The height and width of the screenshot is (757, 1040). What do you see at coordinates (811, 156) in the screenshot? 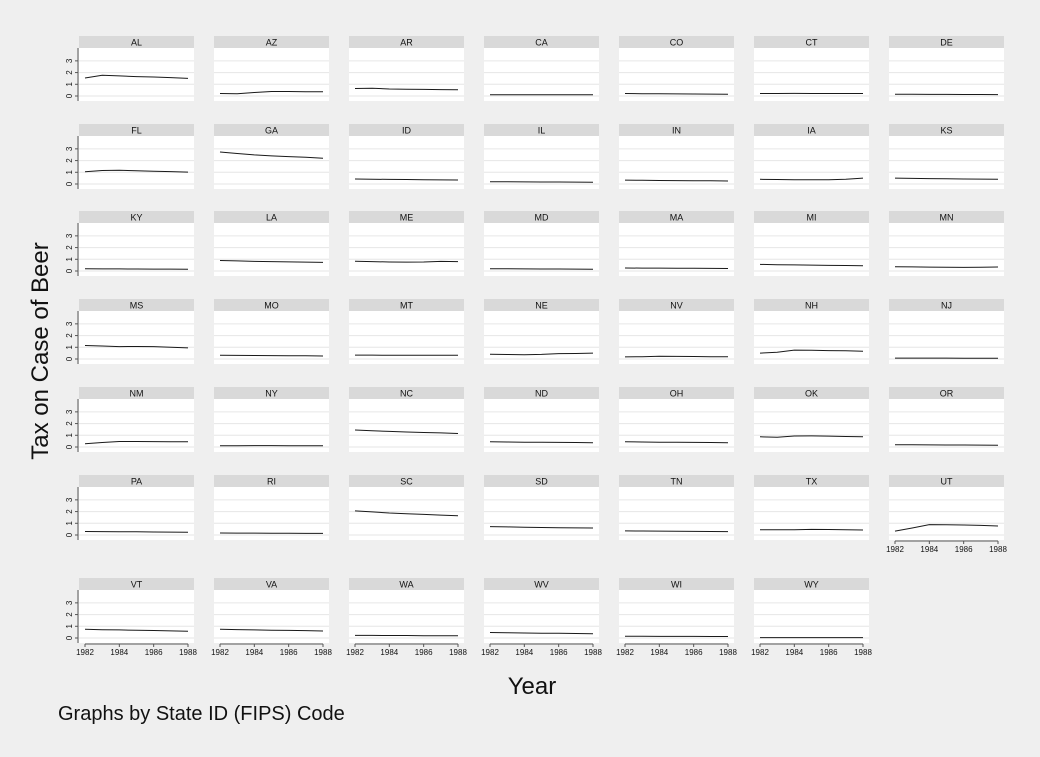
I see `panel-ia: IA` at bounding box center [811, 156].